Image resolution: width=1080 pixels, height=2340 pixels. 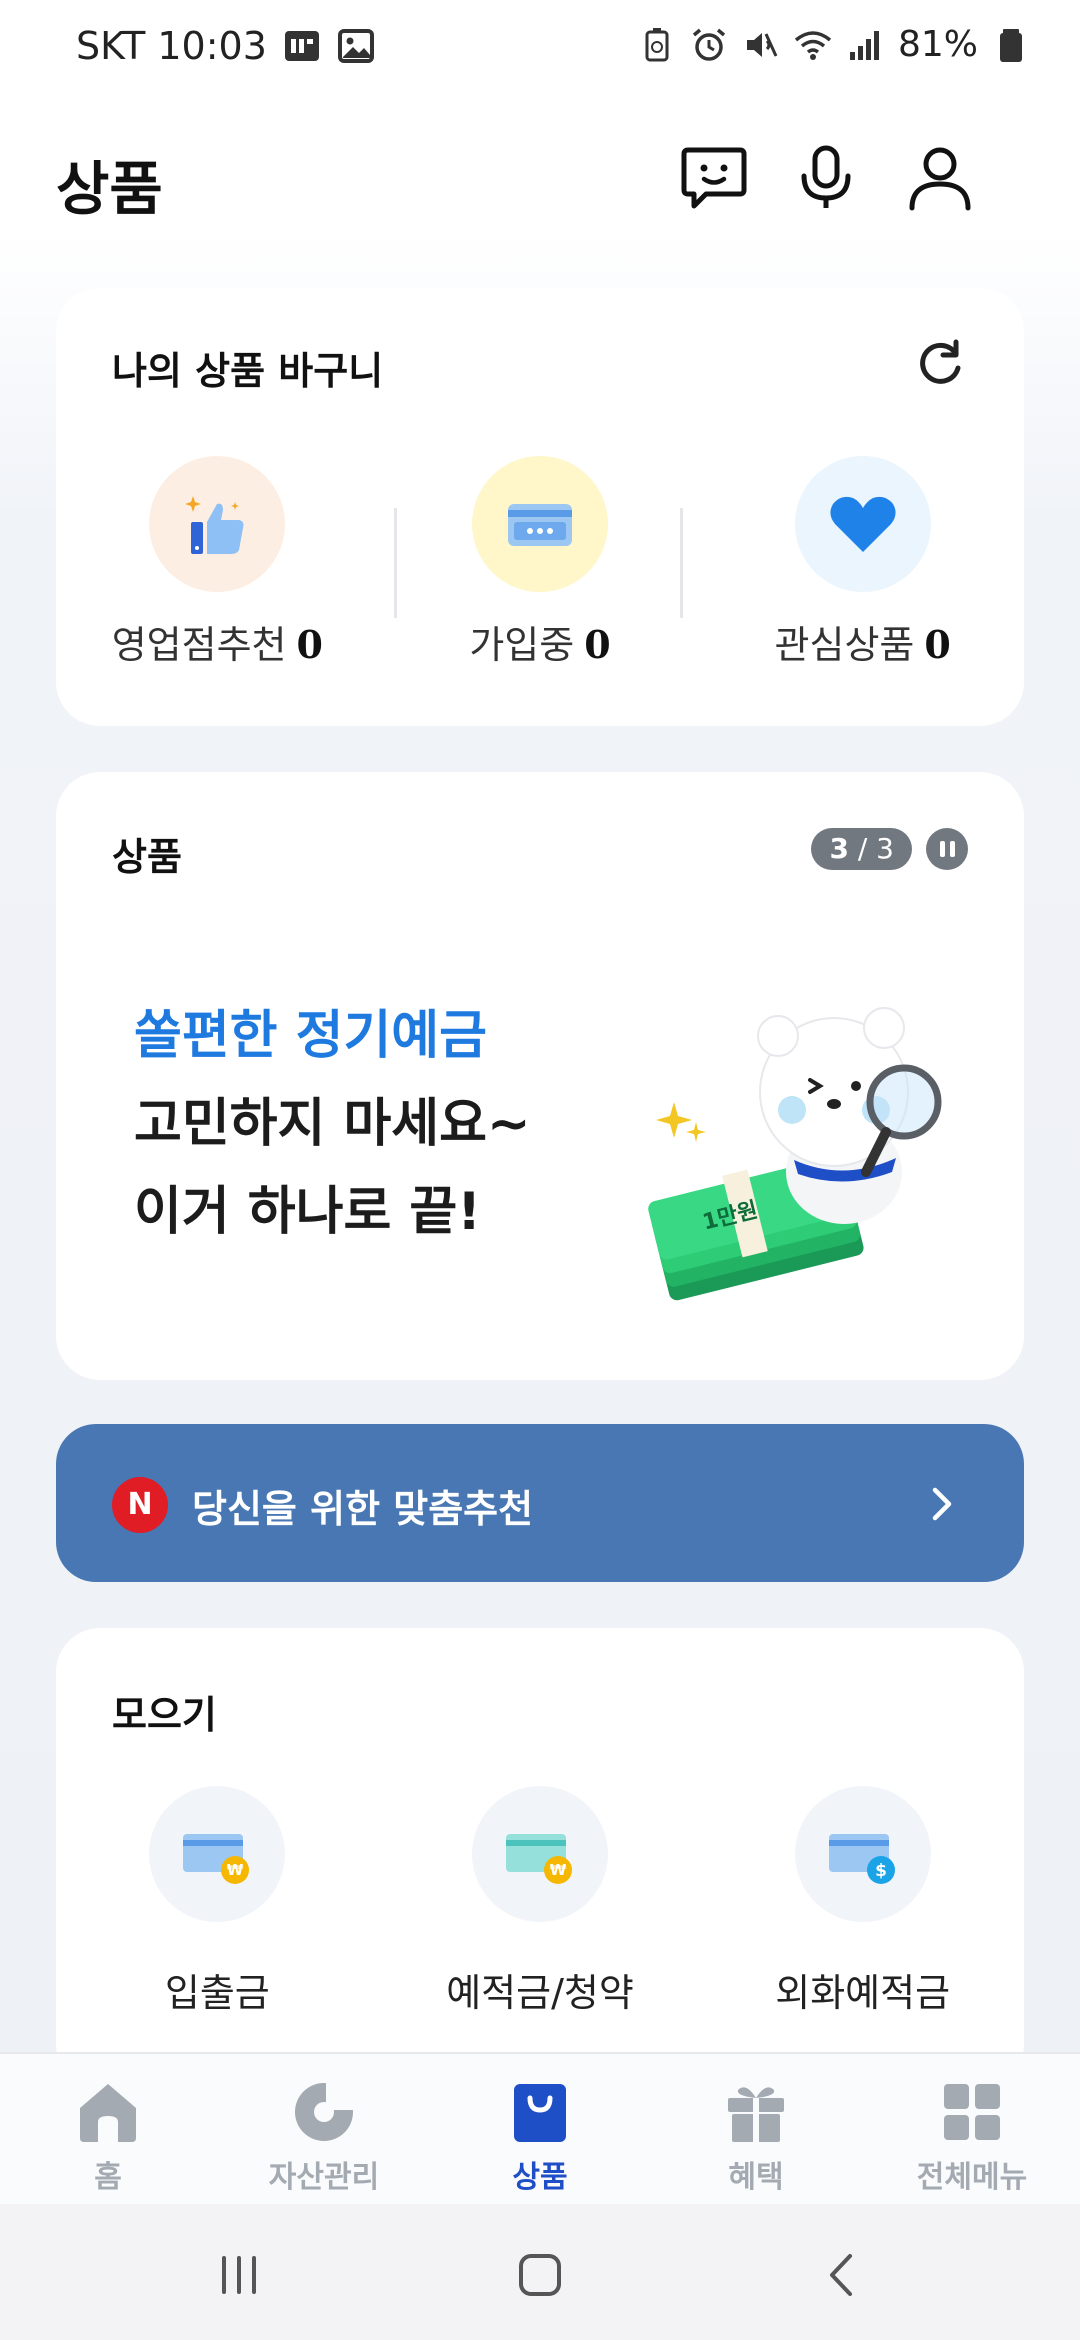 I want to click on bear-mascot-with-money-illustration: 1만원, so click(x=795, y=1154).